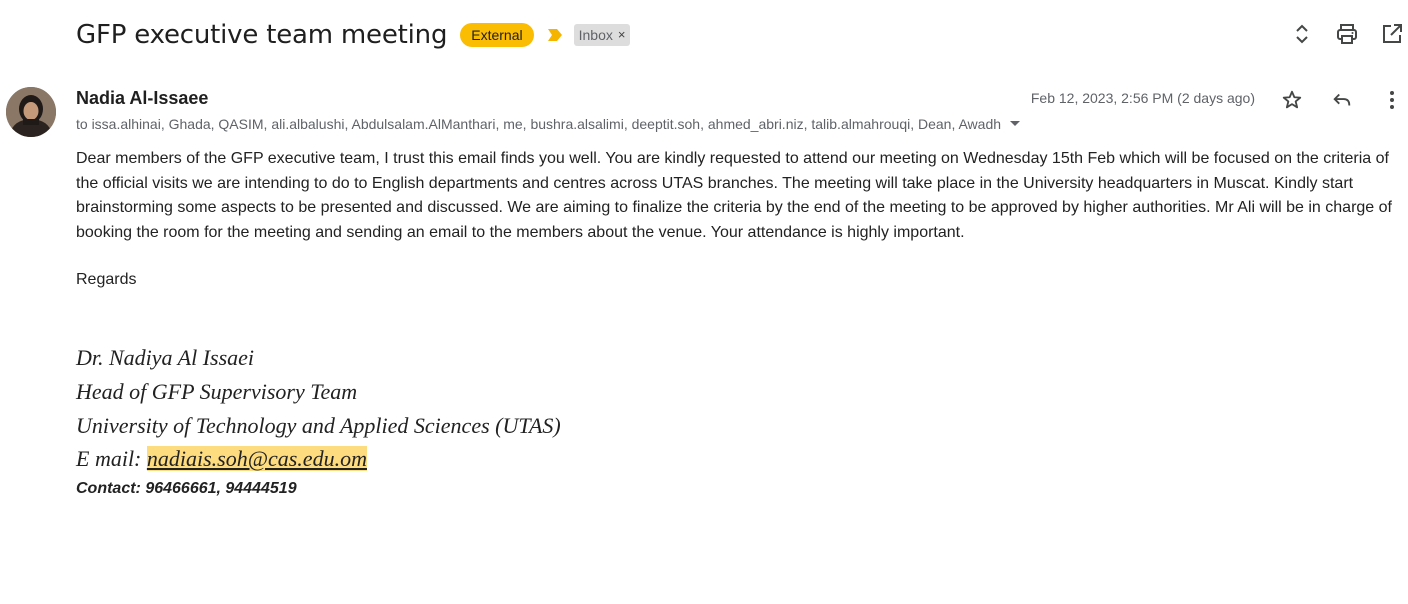 The height and width of the screenshot is (604, 1408). What do you see at coordinates (111, 458) in the screenshot?
I see `signature-email-label: E mail:` at bounding box center [111, 458].